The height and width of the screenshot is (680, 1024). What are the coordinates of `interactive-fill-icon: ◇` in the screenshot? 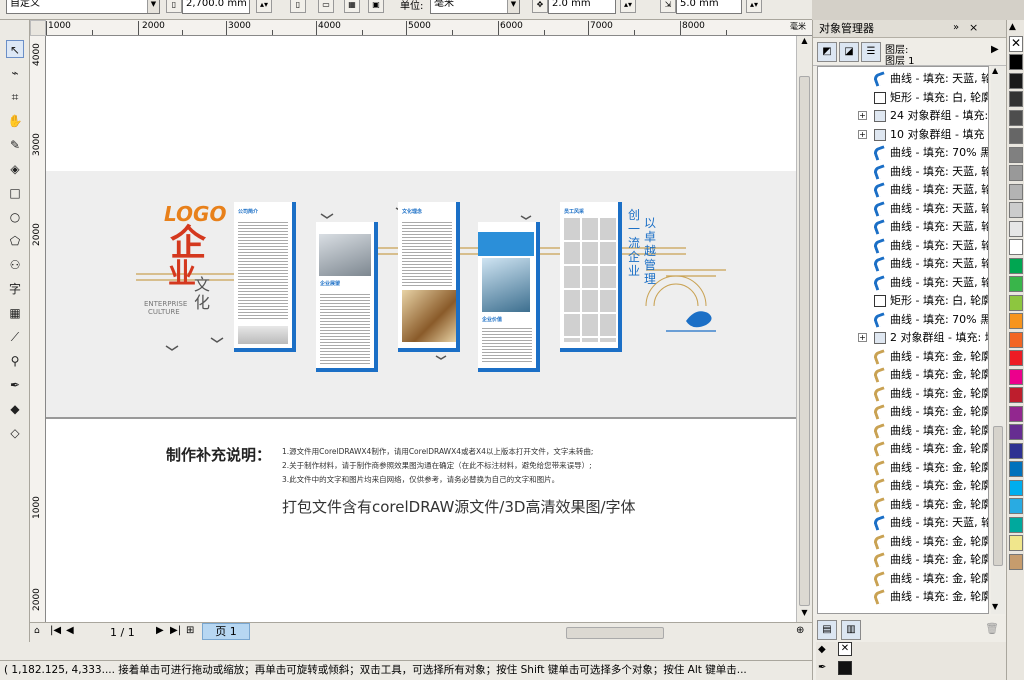 It's located at (15, 433).